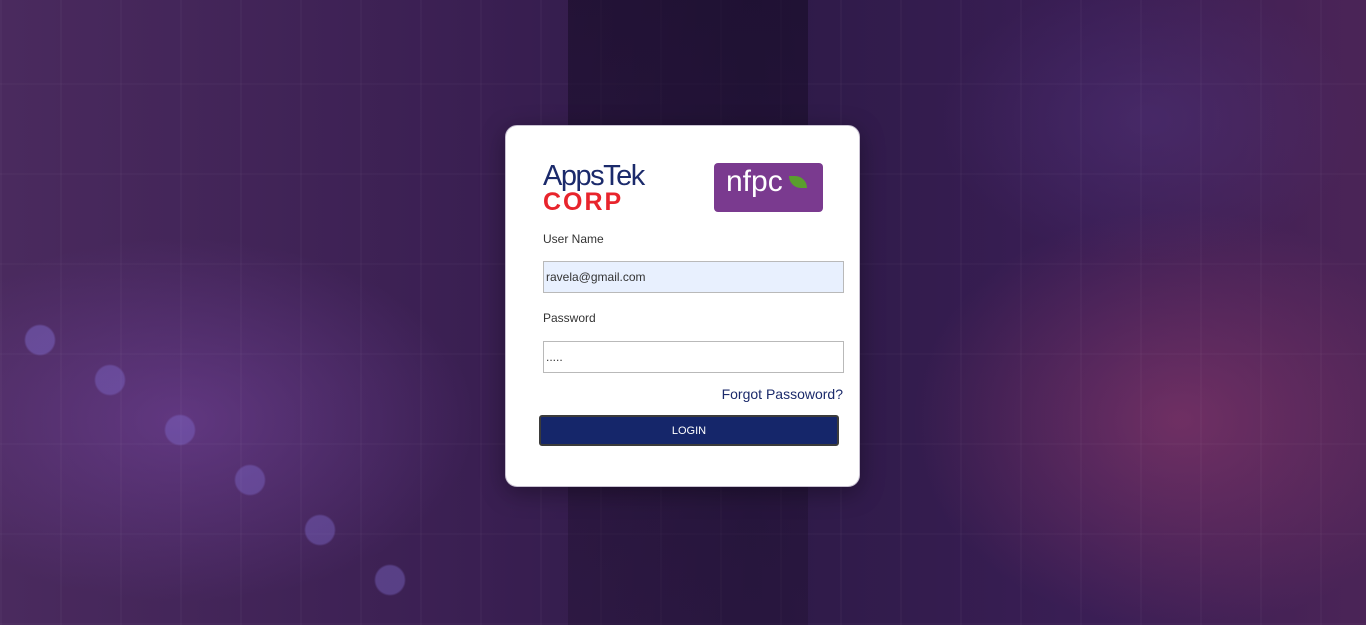  Describe the element at coordinates (573, 239) in the screenshot. I see `username-label: User Name` at that location.